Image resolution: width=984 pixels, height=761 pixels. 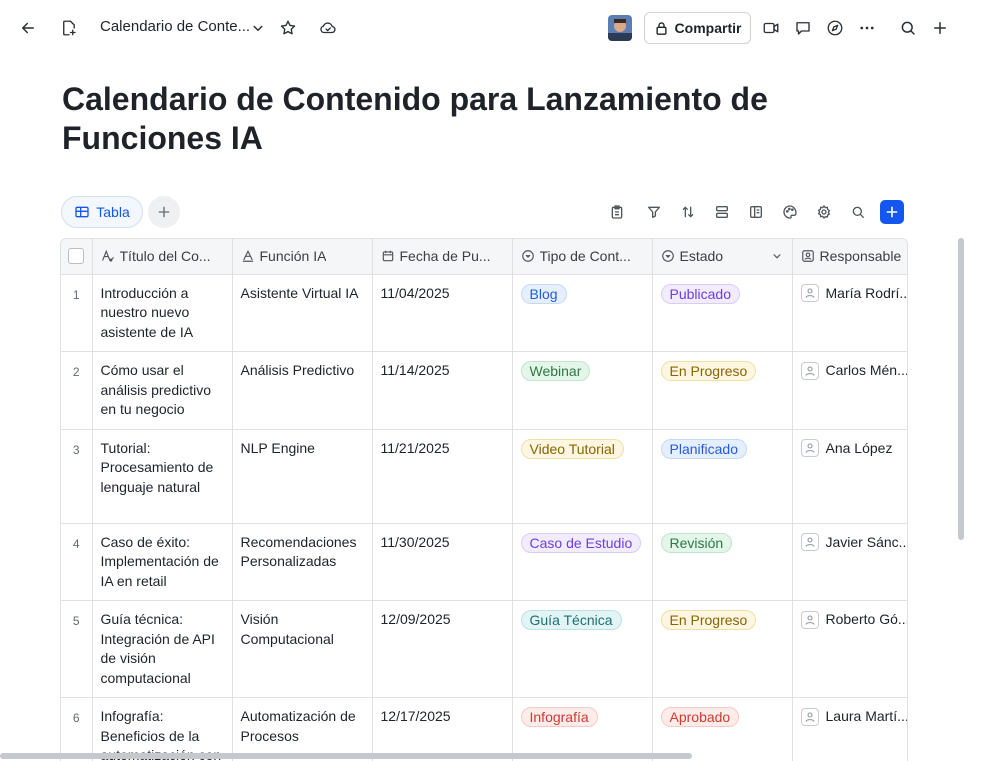 I want to click on column-header-estado: Estado, so click(x=722, y=257).